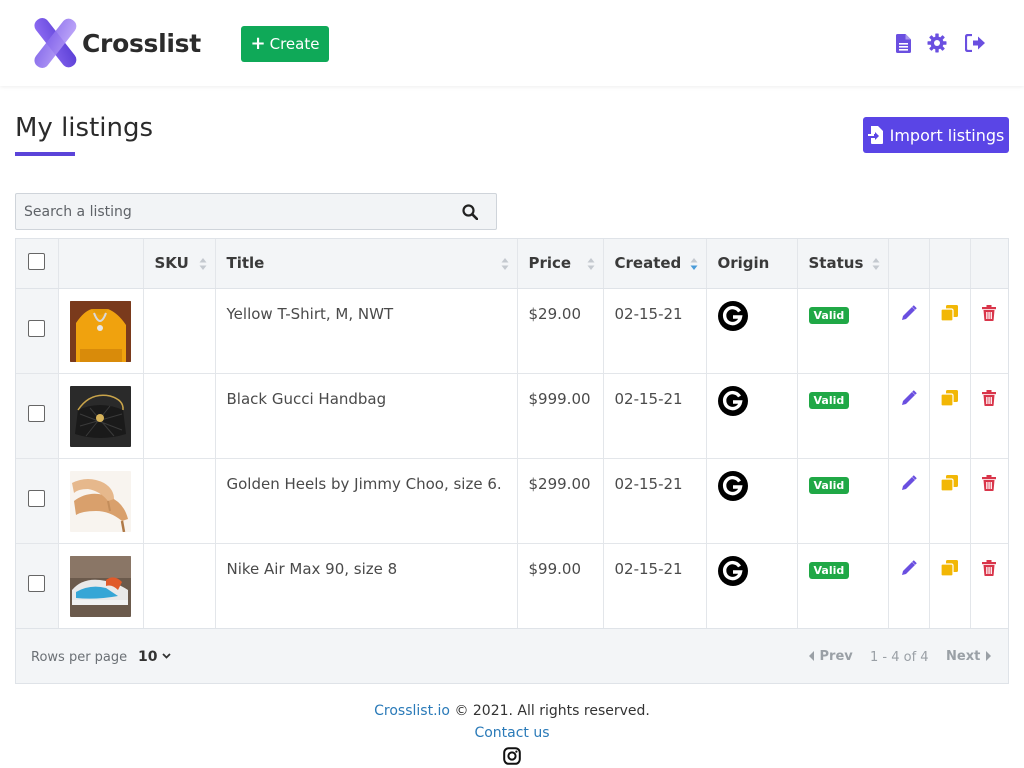  I want to click on listing-image-cell, so click(101, 415).